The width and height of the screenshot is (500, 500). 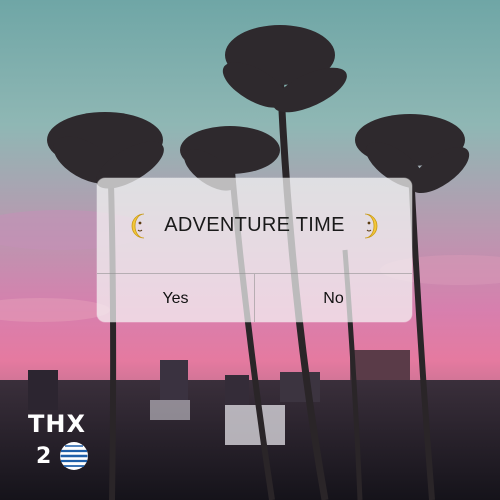 I want to click on yes-button: Yes, so click(x=175, y=298).